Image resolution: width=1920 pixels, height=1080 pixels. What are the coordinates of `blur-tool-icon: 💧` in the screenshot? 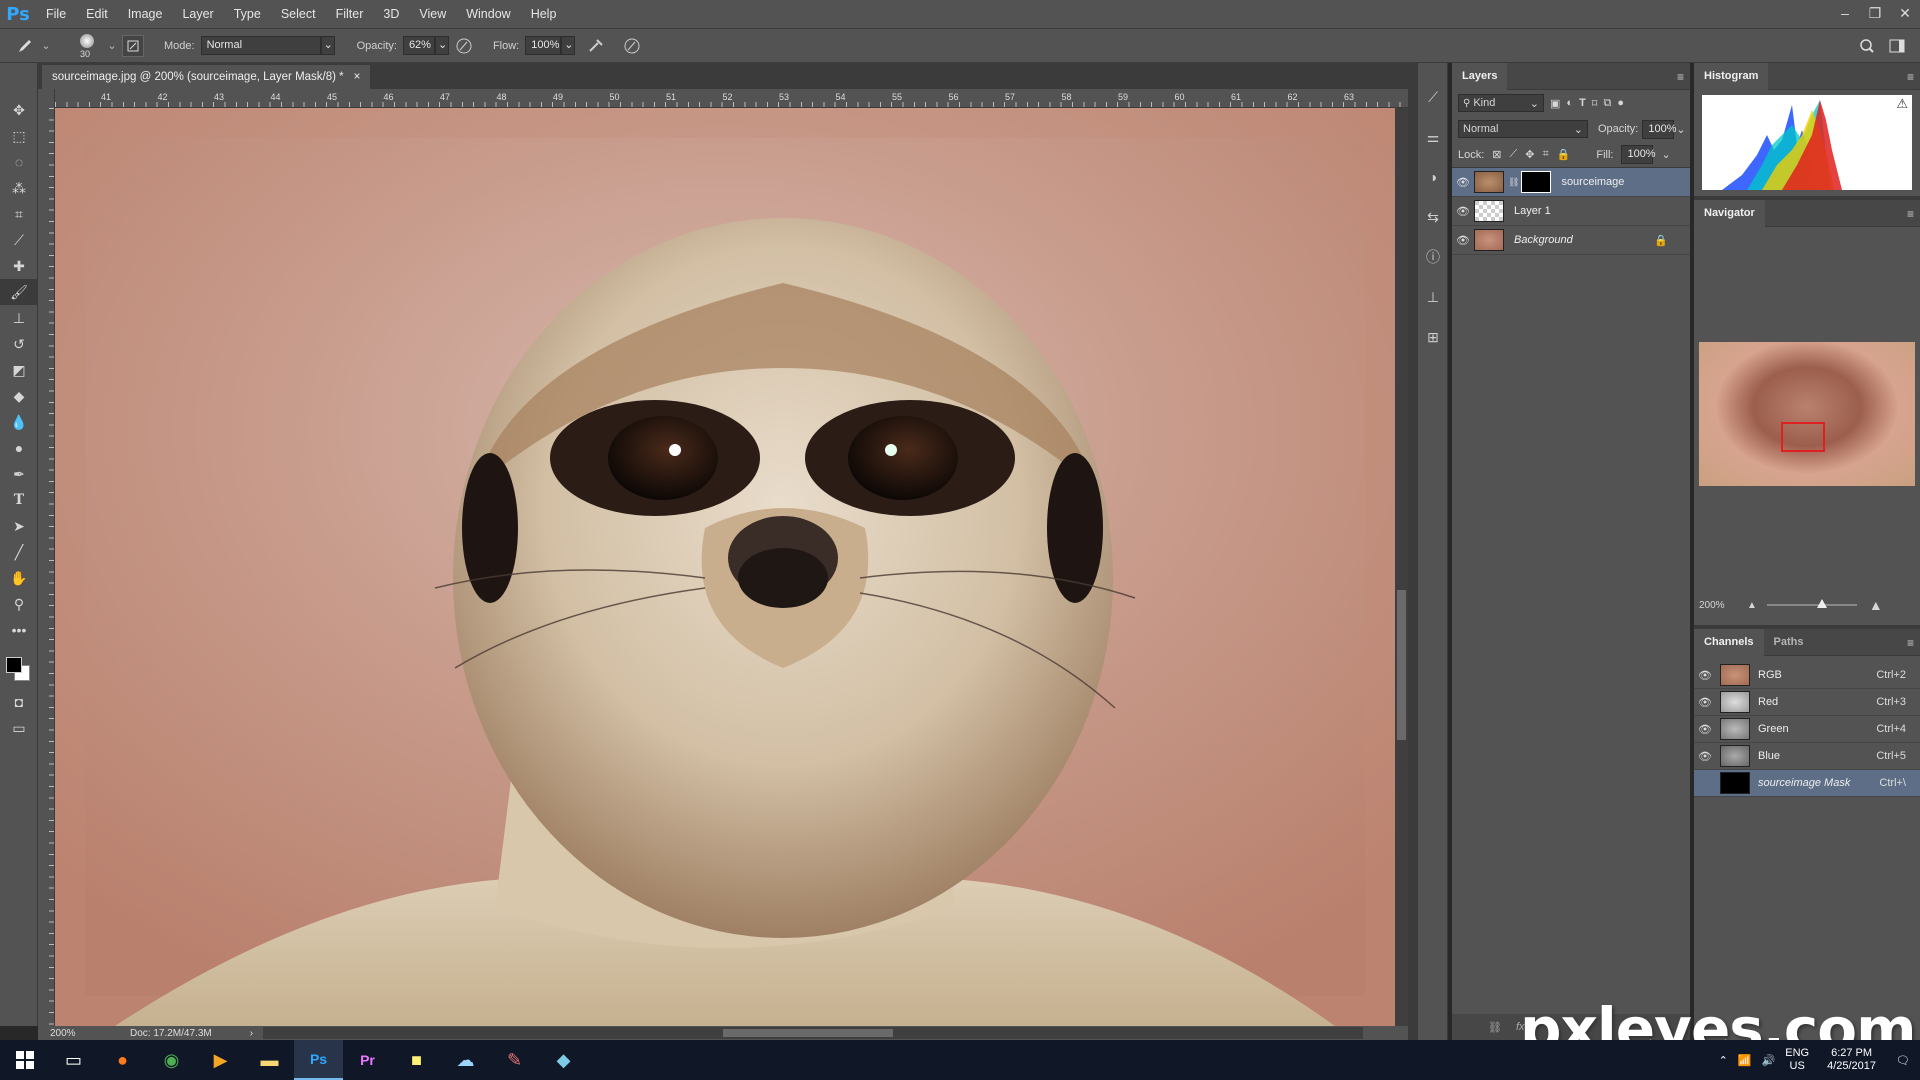 It's located at (19, 422).